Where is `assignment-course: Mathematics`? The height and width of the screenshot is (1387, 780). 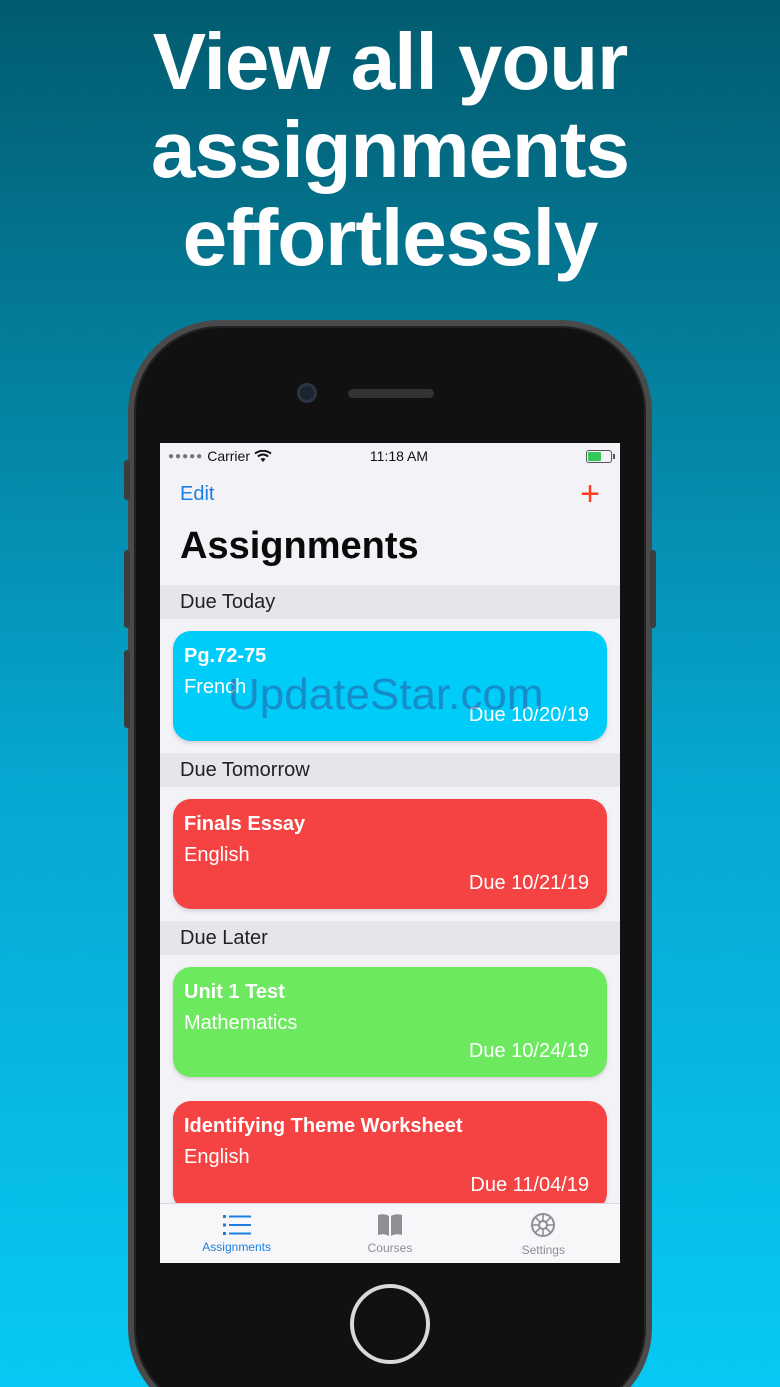
assignment-course: Mathematics is located at coordinates (241, 1023).